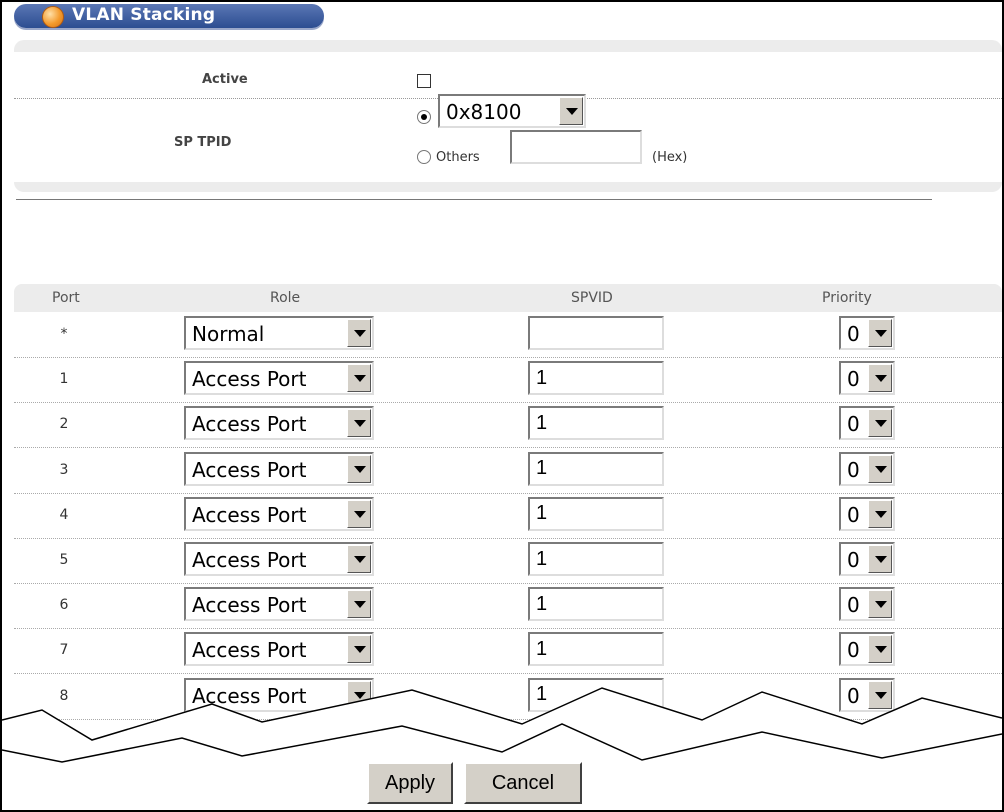 Image resolution: width=1004 pixels, height=812 pixels. What do you see at coordinates (508, 425) in the screenshot?
I see `table-row: 2 Access Port 0` at bounding box center [508, 425].